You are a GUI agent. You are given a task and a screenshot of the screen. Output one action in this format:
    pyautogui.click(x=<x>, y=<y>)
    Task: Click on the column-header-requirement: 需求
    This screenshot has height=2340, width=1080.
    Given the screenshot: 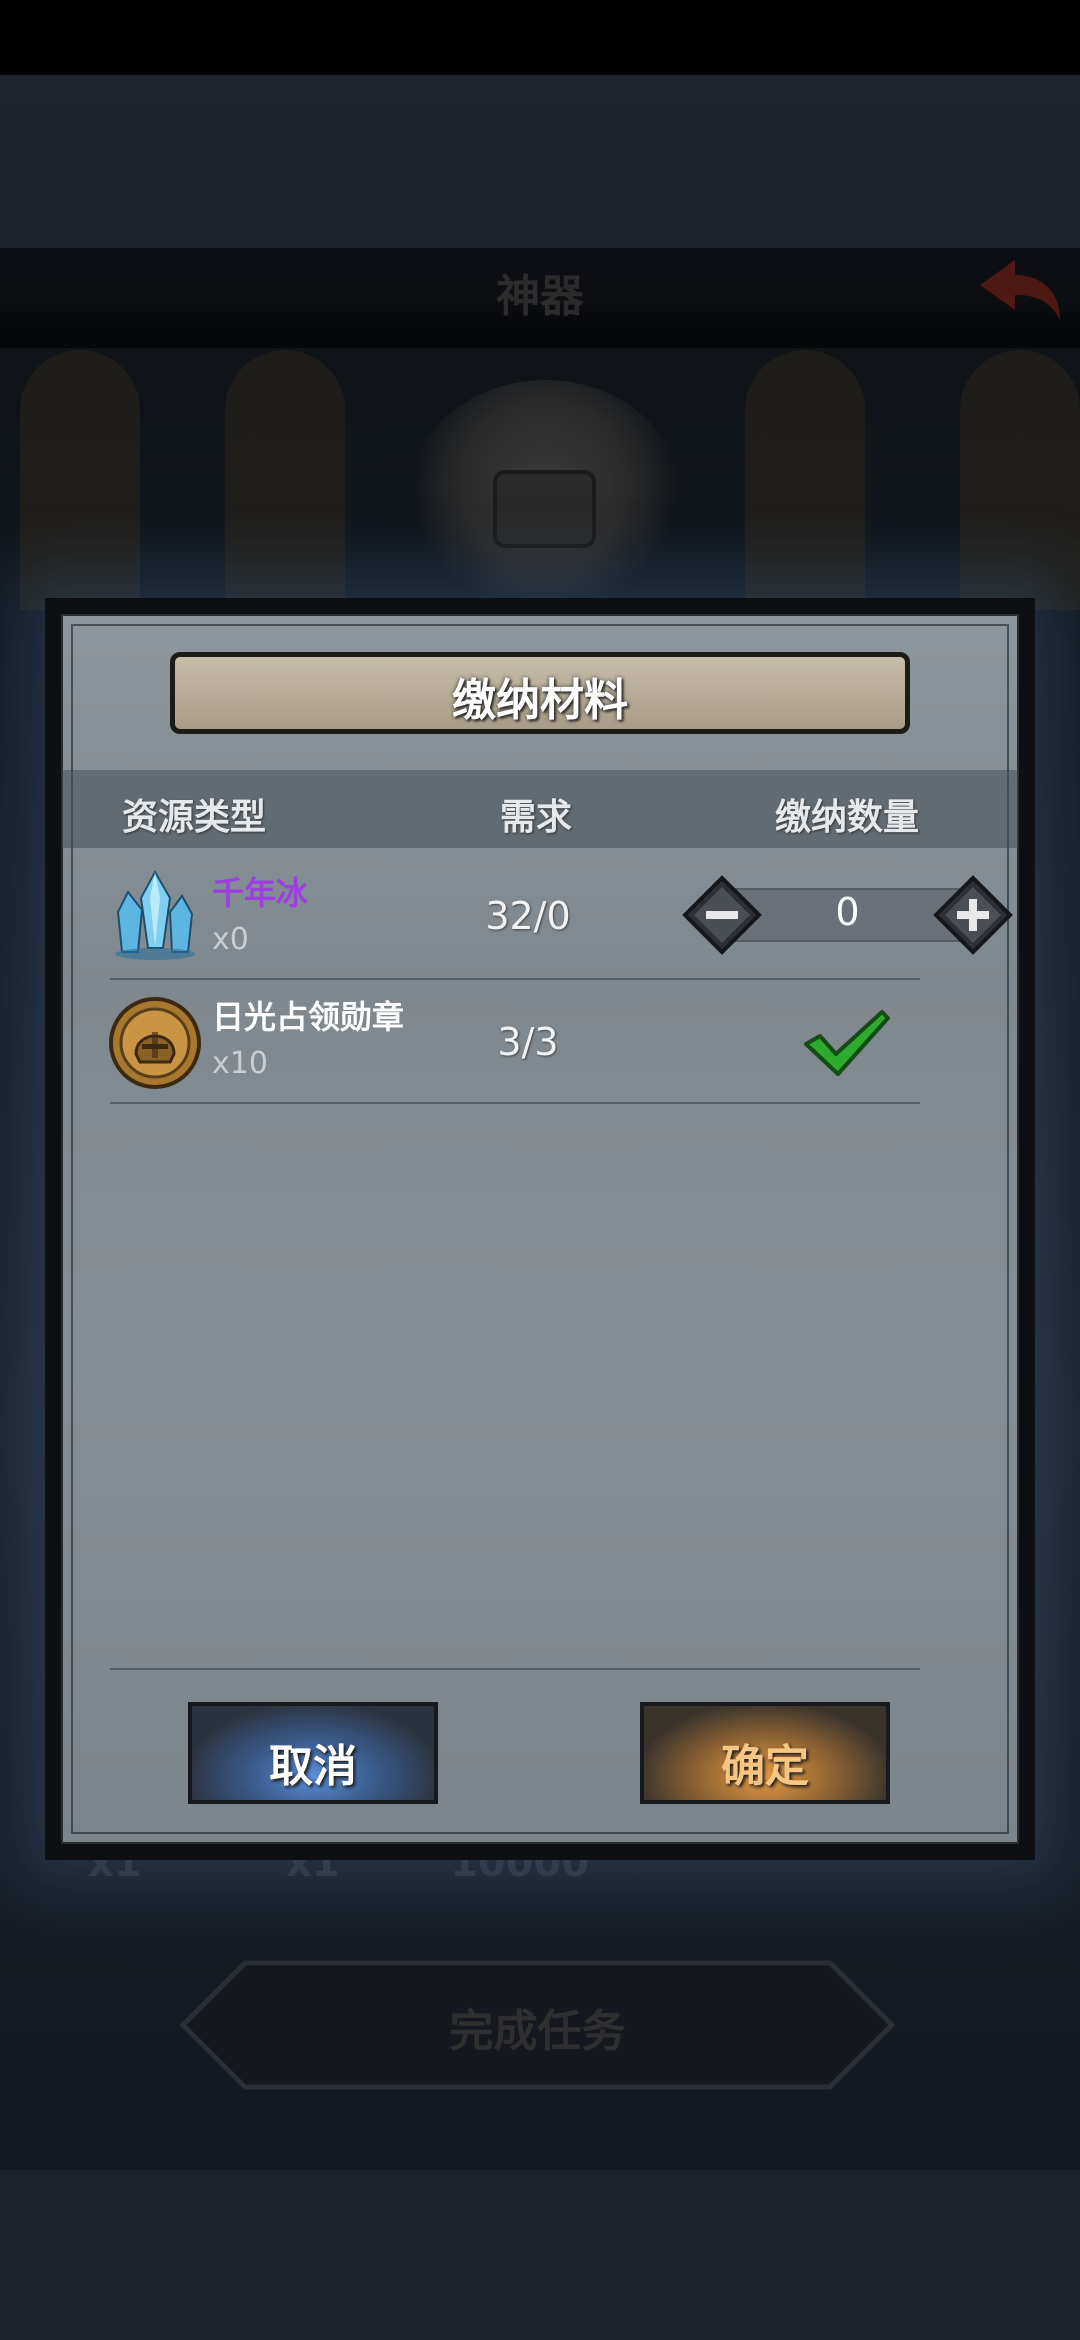 What is the action you would take?
    pyautogui.click(x=536, y=817)
    